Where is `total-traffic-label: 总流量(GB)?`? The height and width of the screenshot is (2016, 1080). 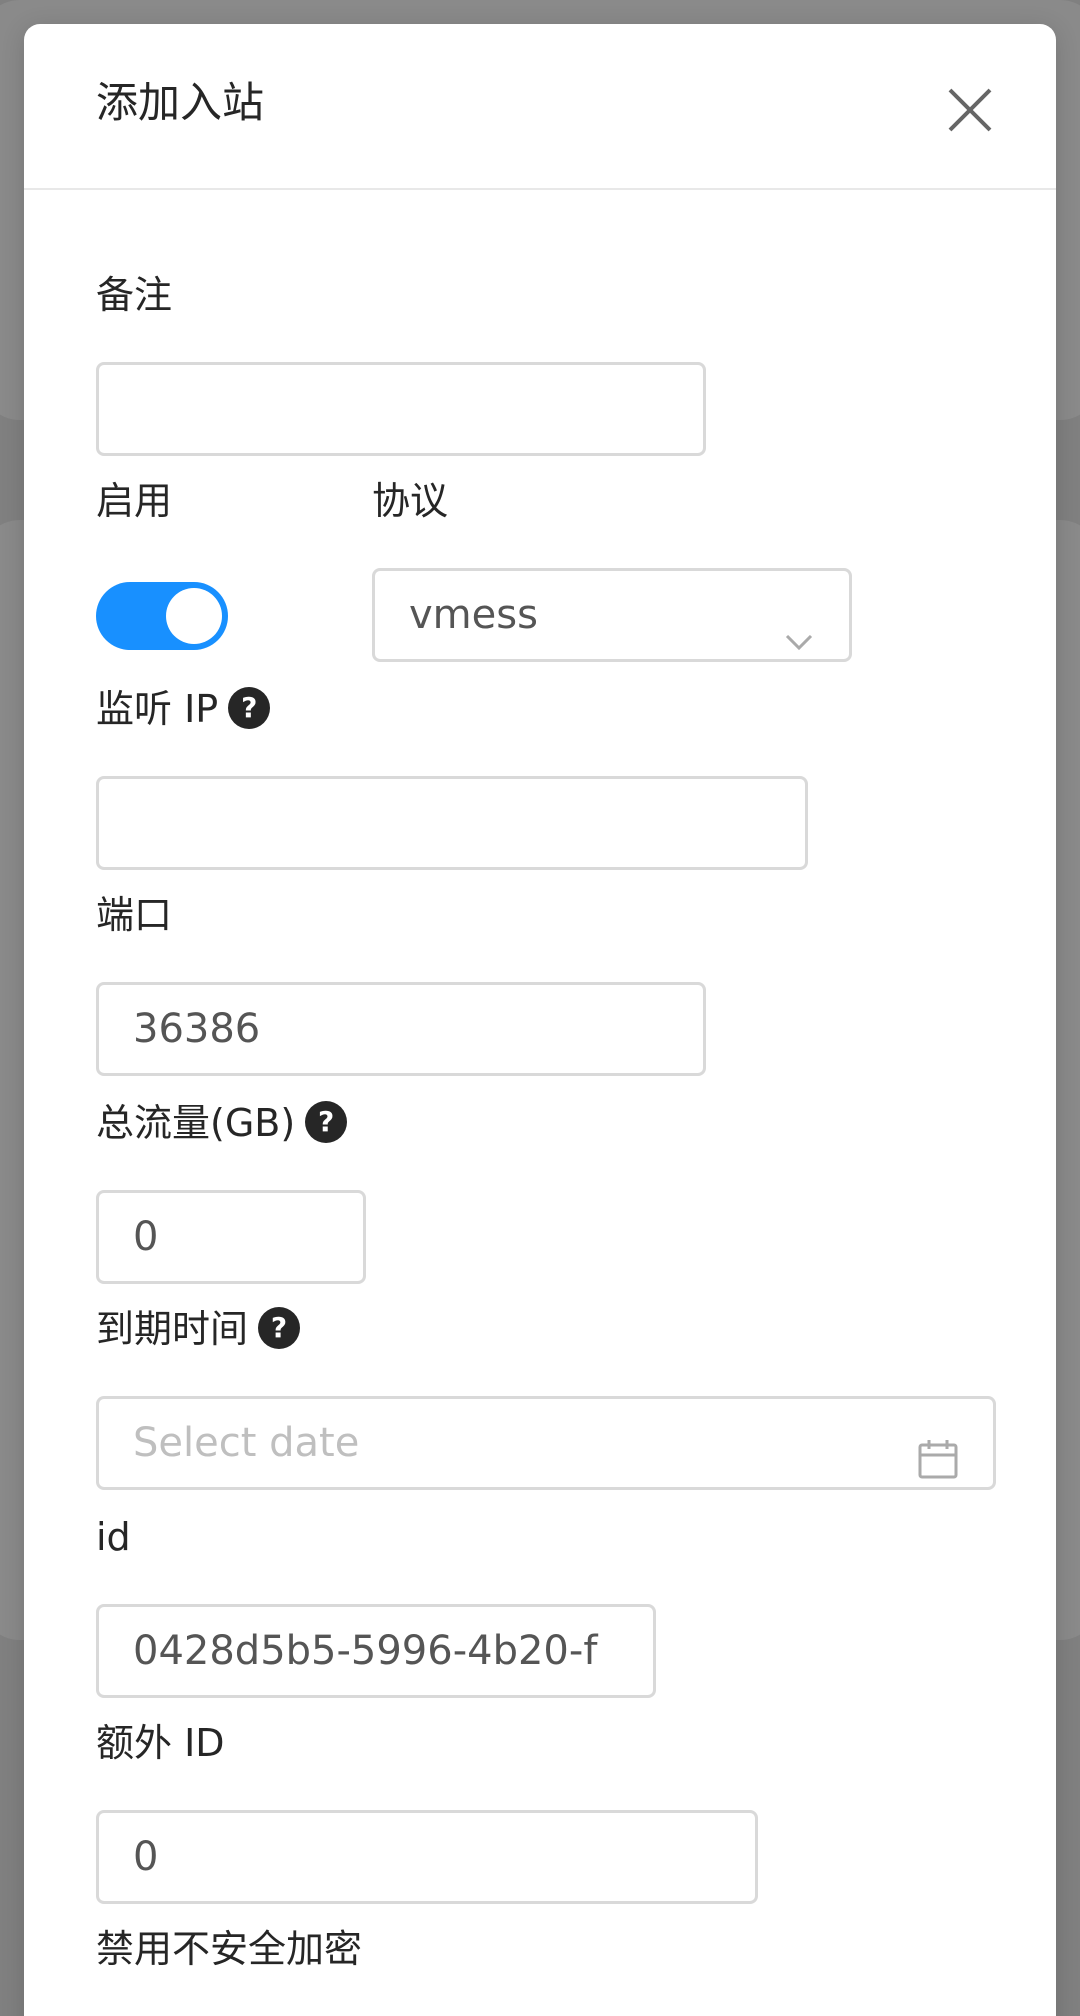
total-traffic-label: 总流量(GB)? is located at coordinates (222, 1123).